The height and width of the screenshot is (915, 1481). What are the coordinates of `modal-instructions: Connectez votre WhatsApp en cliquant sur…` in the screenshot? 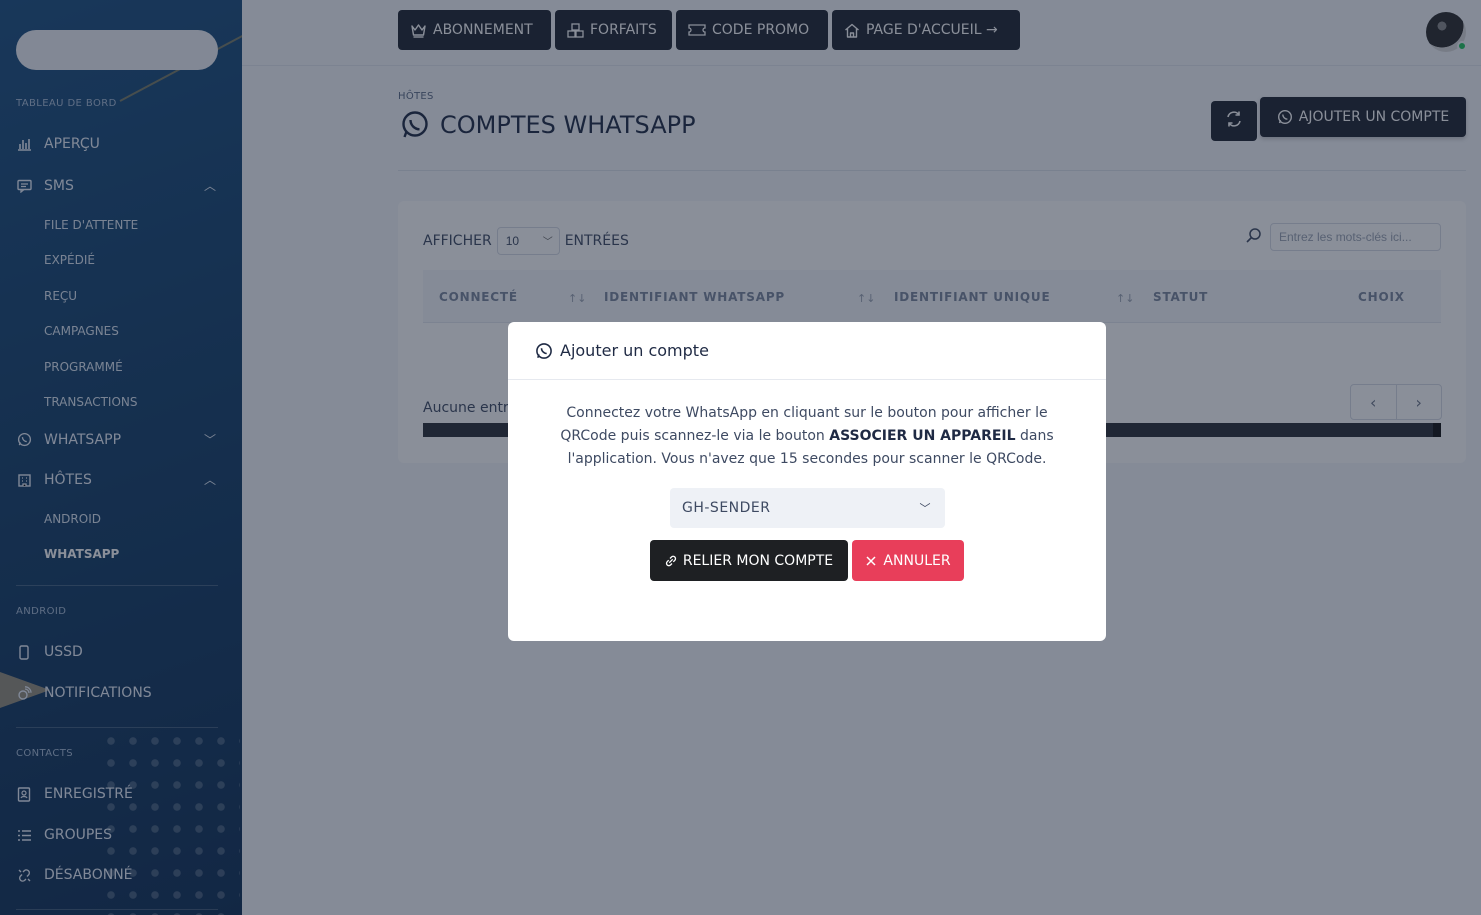 It's located at (807, 436).